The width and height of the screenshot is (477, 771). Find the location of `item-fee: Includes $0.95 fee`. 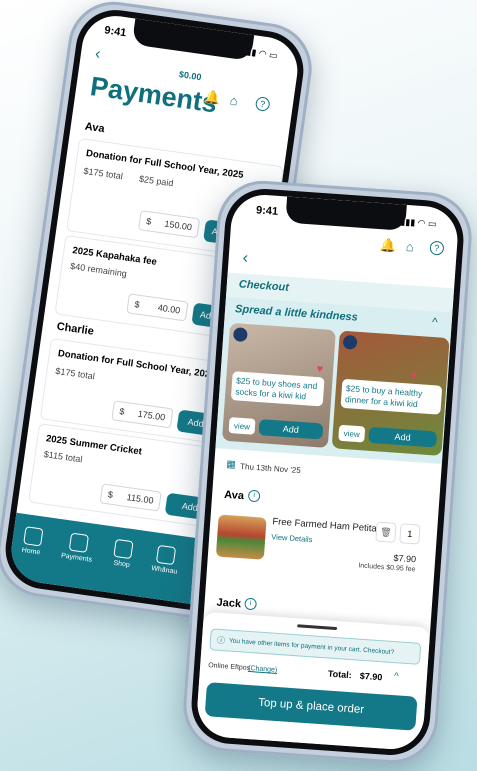

item-fee: Includes $0.95 fee is located at coordinates (387, 568).